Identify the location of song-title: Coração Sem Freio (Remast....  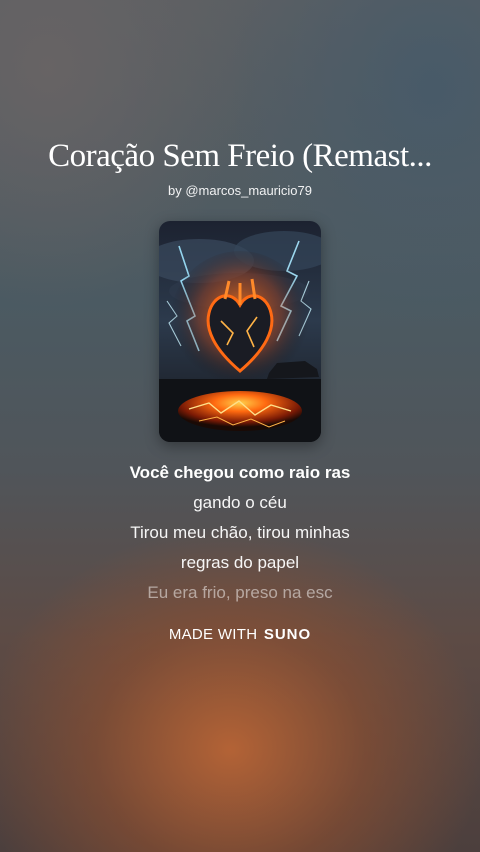
(240, 156).